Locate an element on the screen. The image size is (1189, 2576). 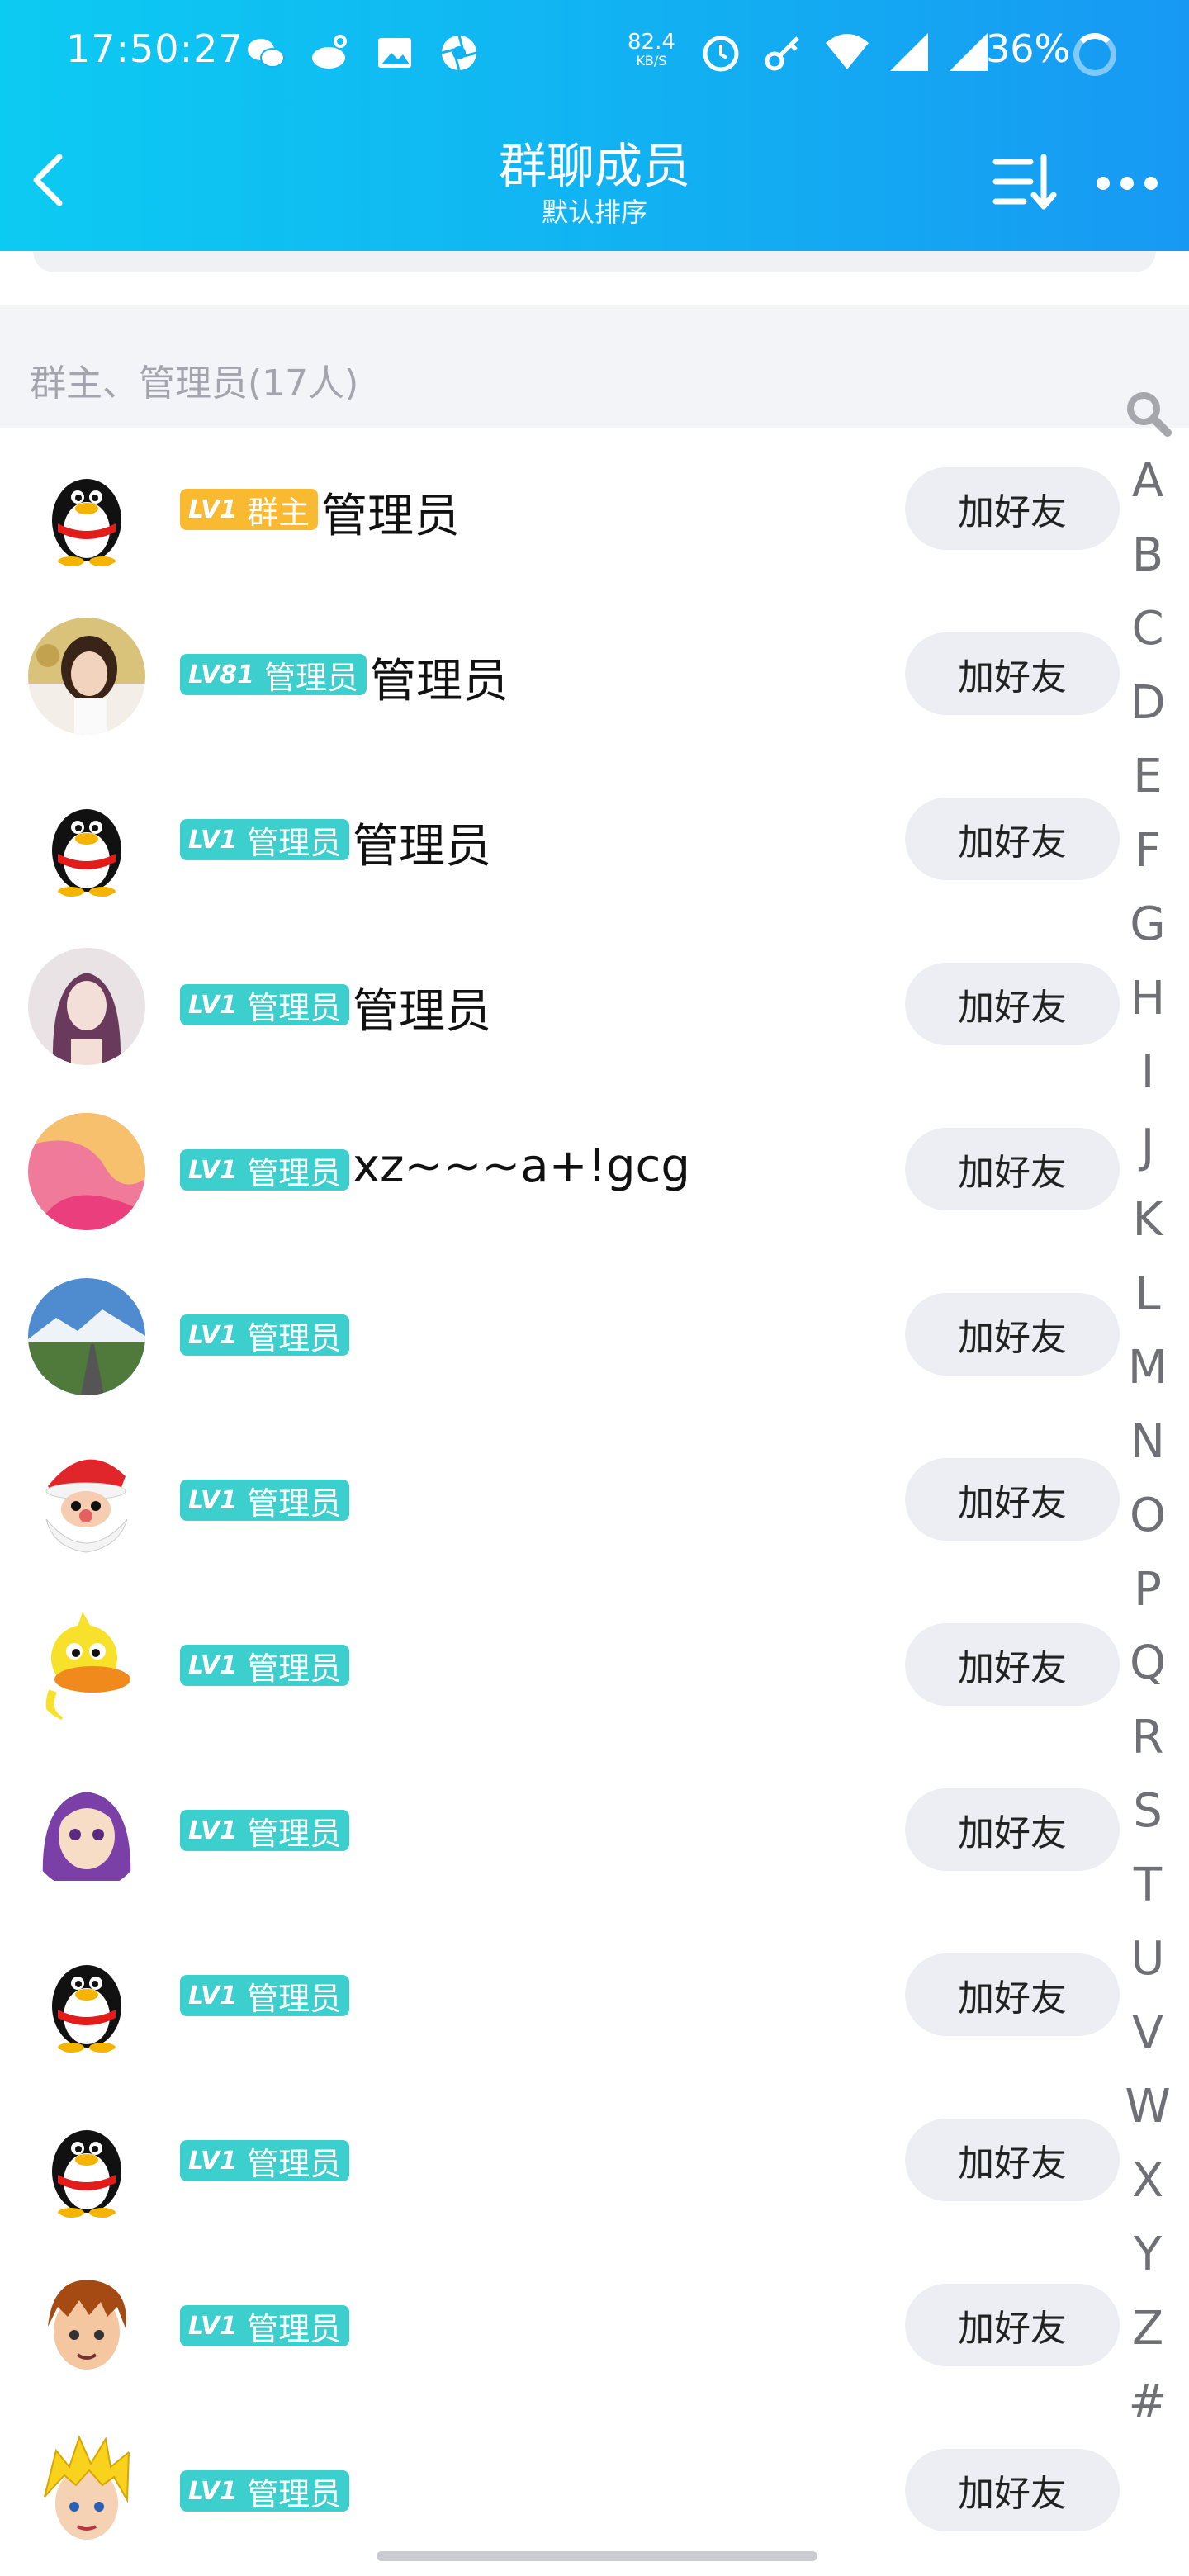
index-letter: B is located at coordinates (1148, 556).